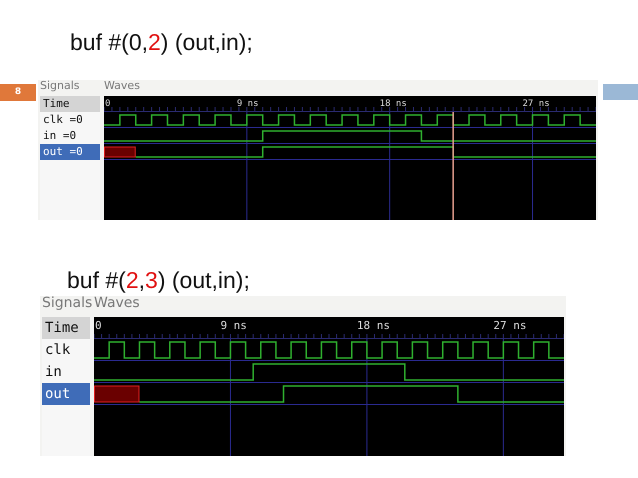 Image resolution: width=638 pixels, height=478 pixels. I want to click on signal-name: clk =0, so click(70, 120).